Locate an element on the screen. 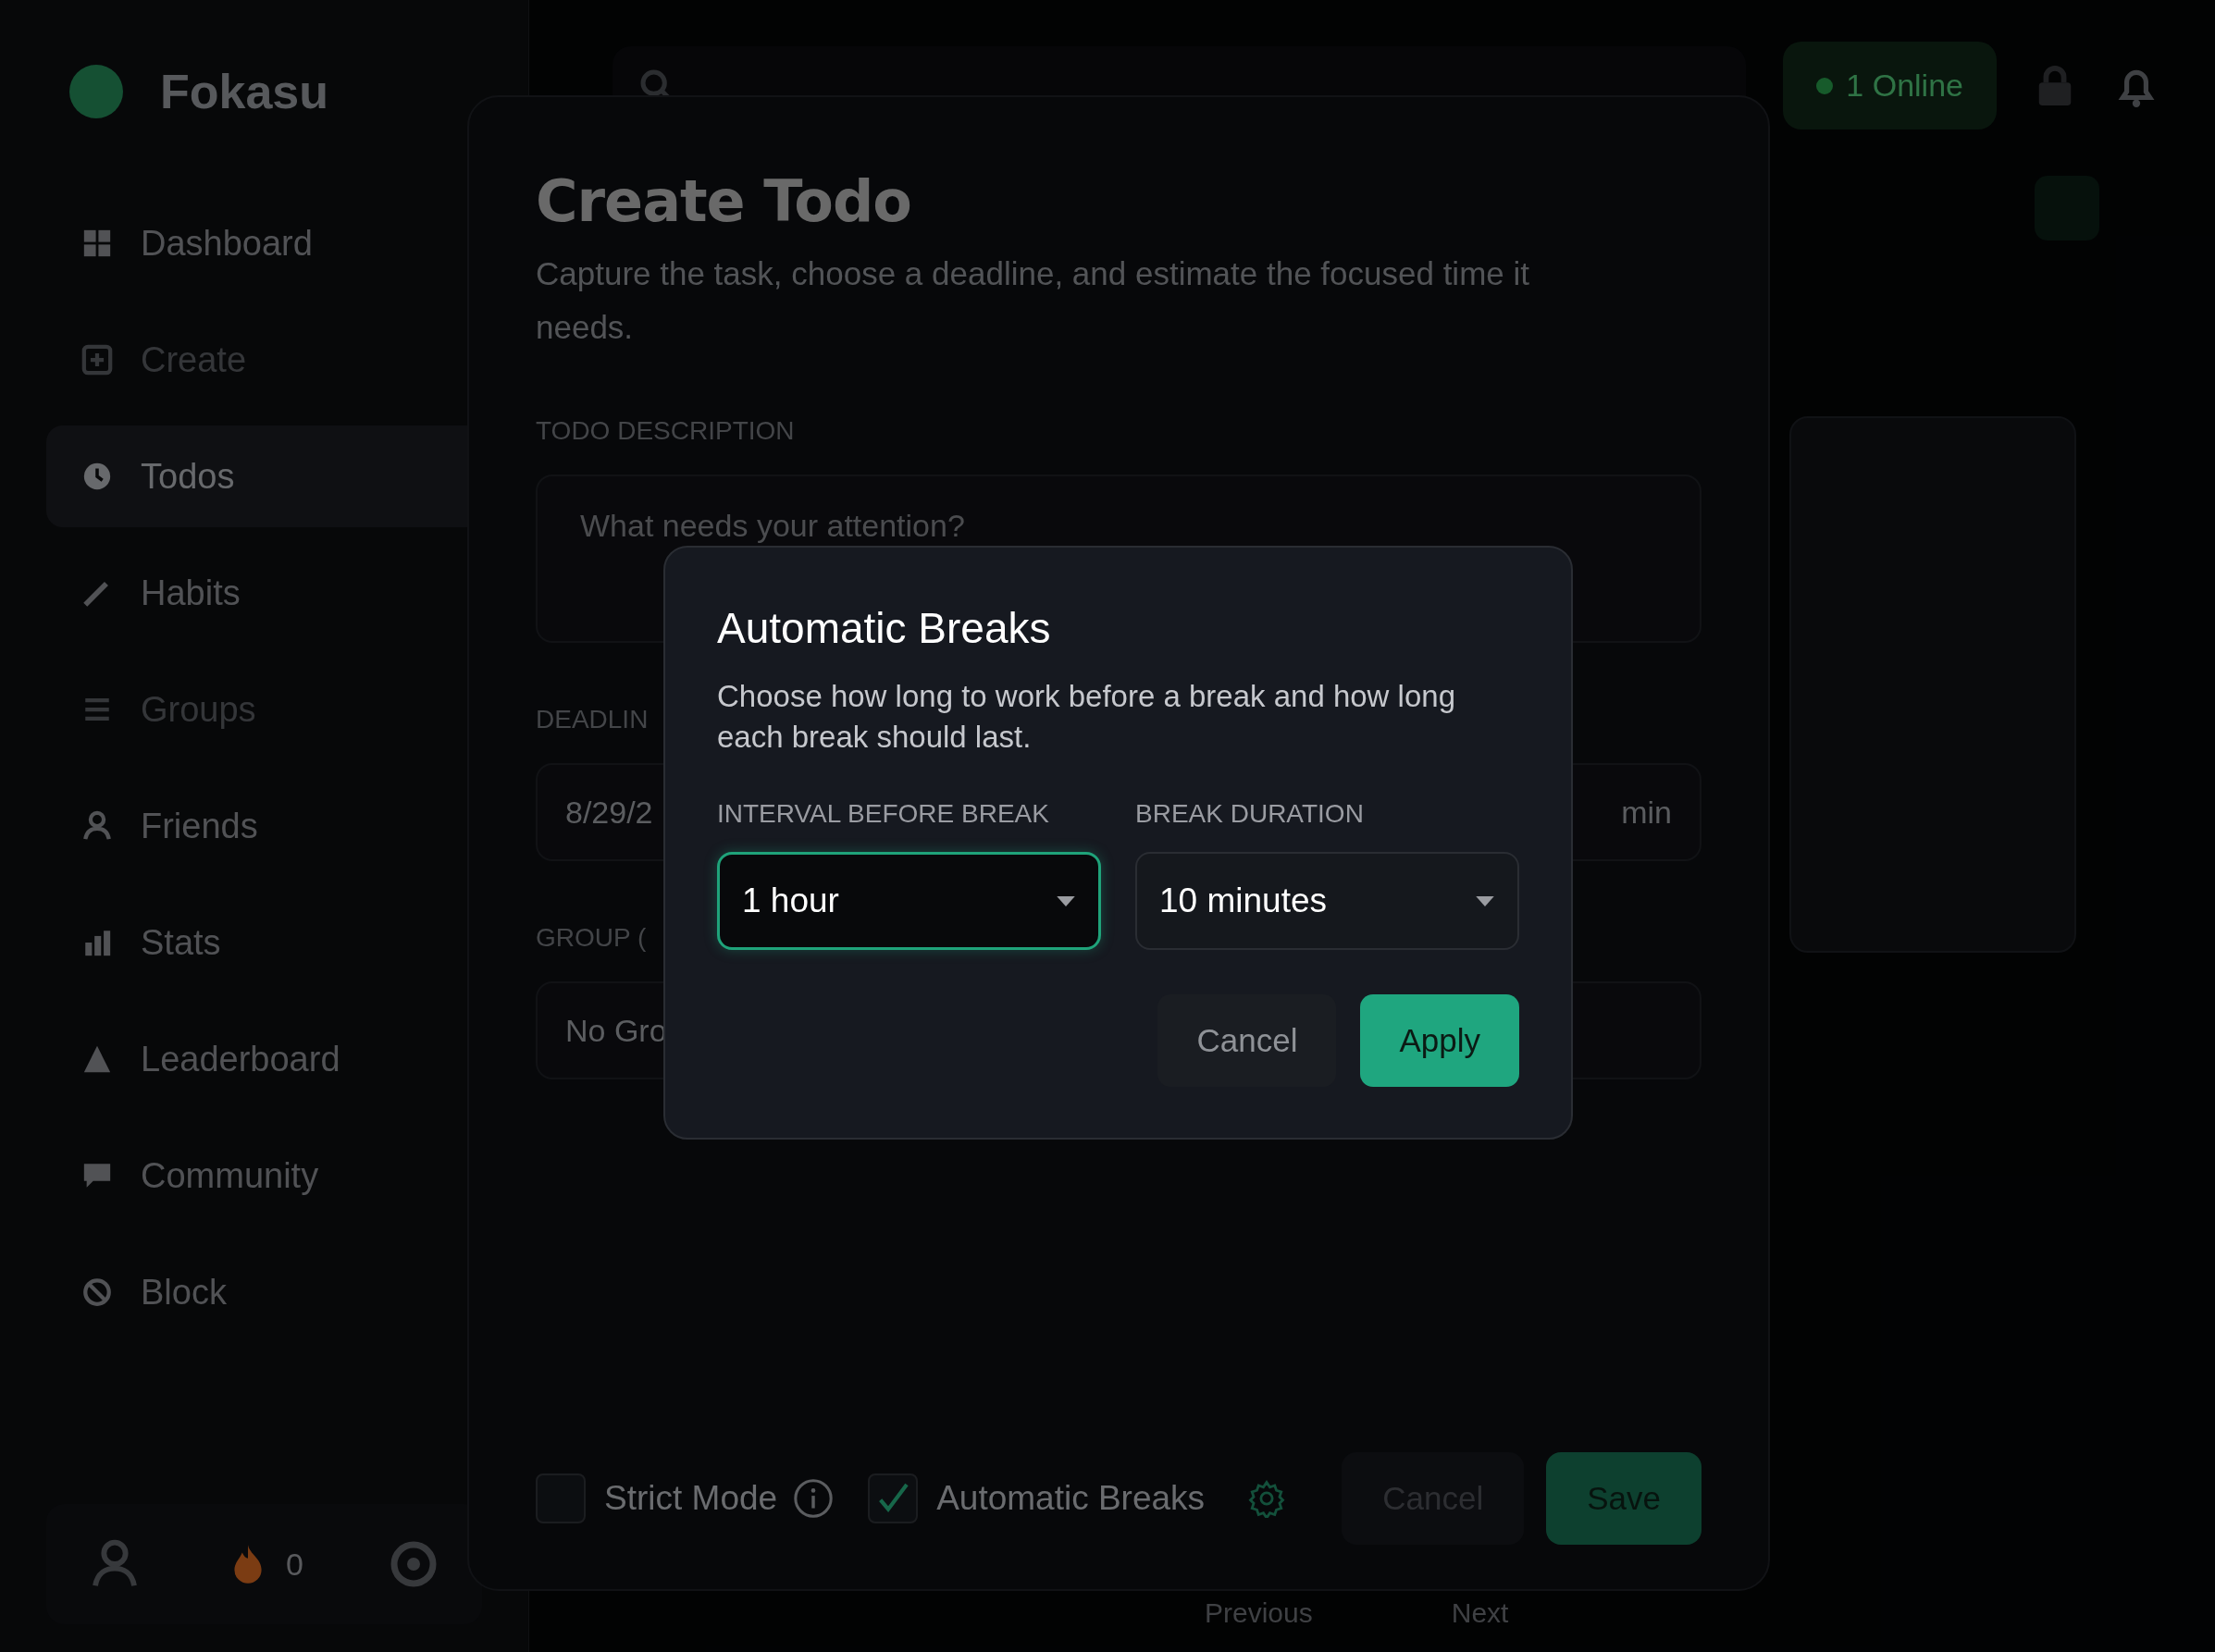  checkbox-label: Strict Mode is located at coordinates (691, 1499).